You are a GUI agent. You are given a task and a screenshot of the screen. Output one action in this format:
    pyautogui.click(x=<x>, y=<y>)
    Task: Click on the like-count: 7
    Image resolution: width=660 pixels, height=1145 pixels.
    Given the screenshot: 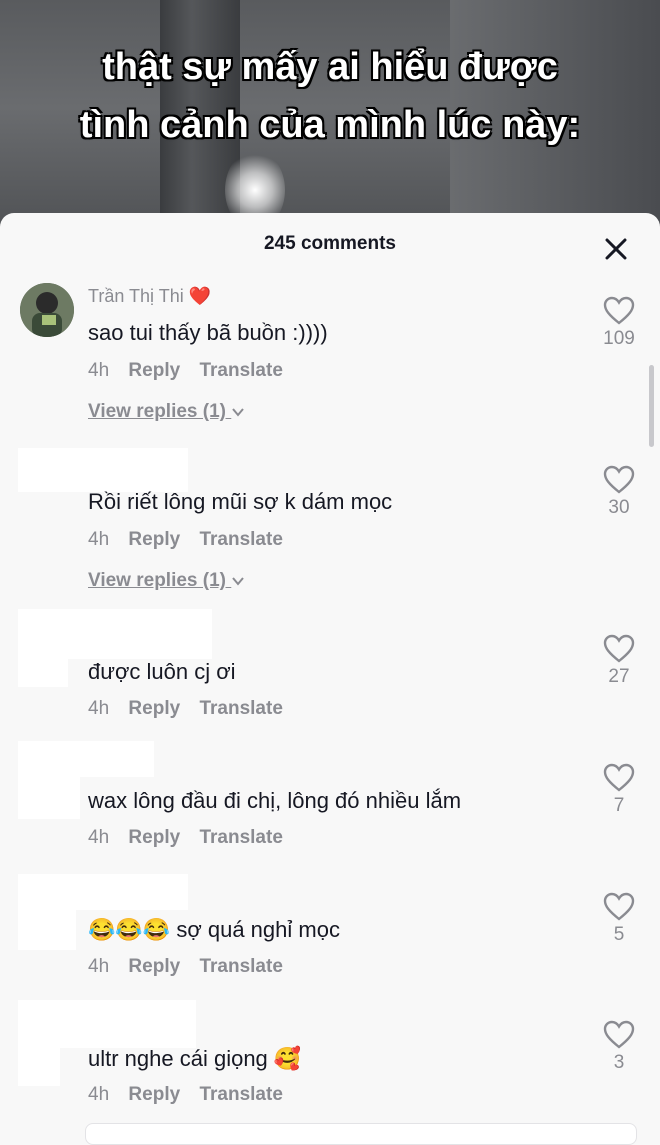 What is the action you would take?
    pyautogui.click(x=619, y=805)
    